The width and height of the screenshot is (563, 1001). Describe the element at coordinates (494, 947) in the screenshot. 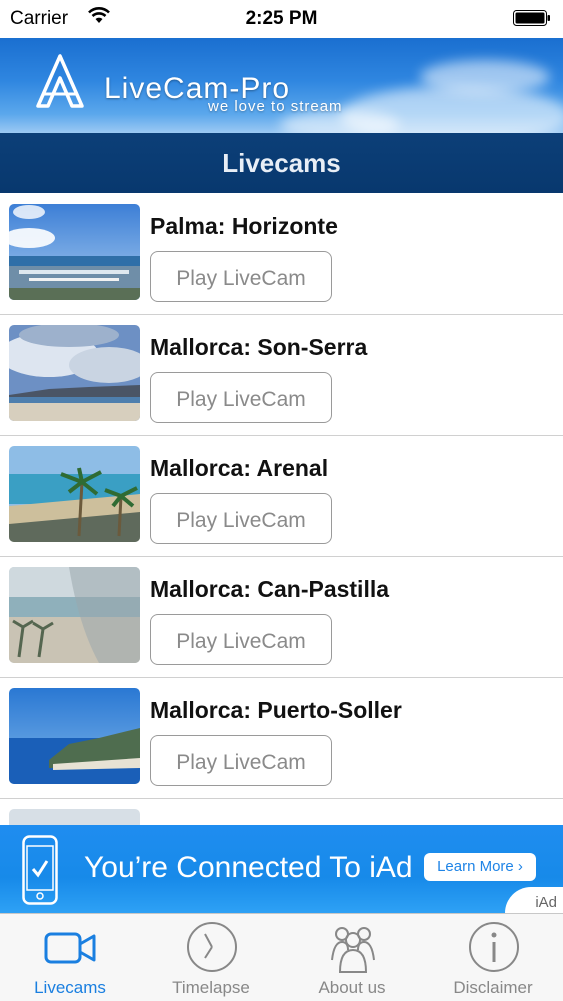

I see `info-icon` at that location.